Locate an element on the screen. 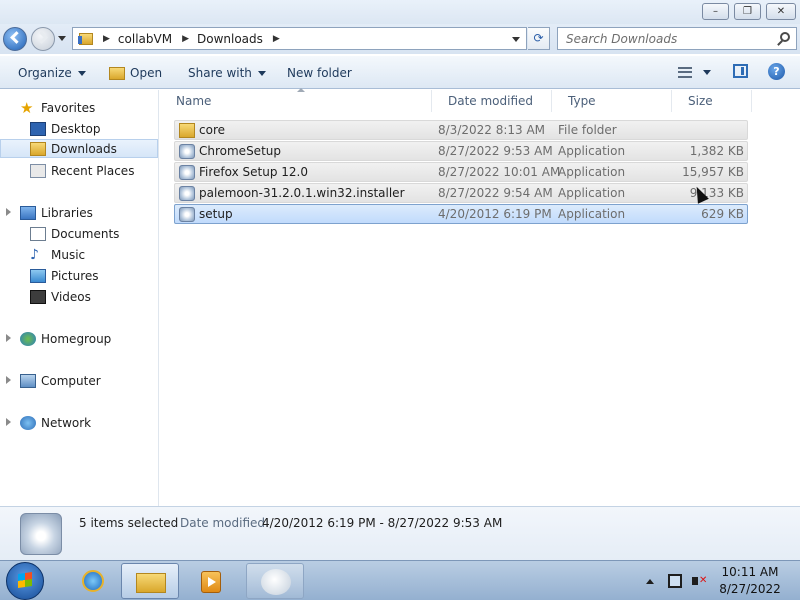 The image size is (800, 600). column-header-size: Size is located at coordinates (712, 101).